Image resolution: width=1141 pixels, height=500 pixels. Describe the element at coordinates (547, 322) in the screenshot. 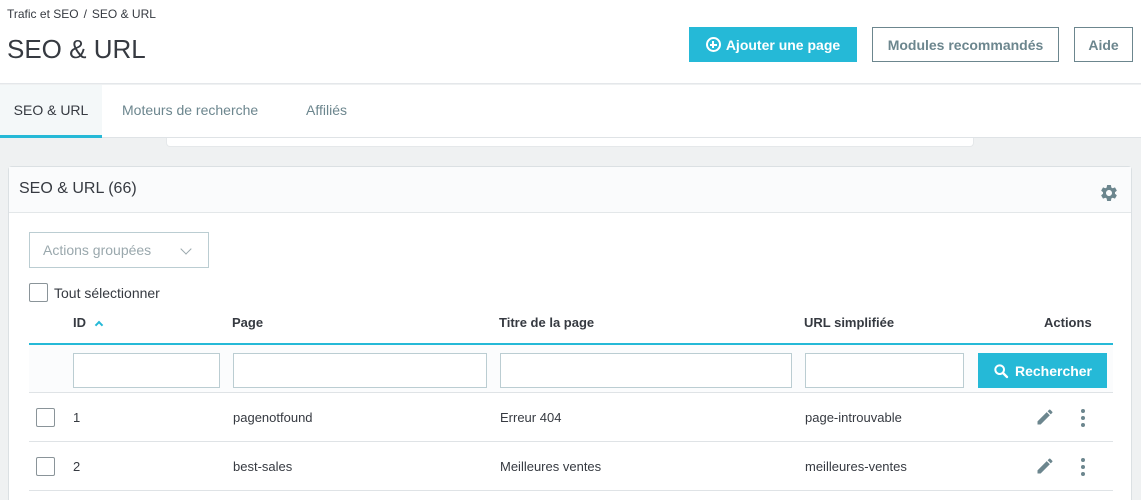

I see `column-header-title: Titre de la page` at that location.